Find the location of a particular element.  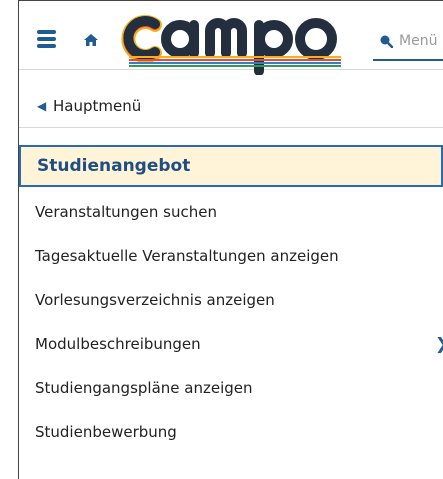

menu-item-veranstaltungen-suchen: Veranstaltungen suchen is located at coordinates (126, 212).